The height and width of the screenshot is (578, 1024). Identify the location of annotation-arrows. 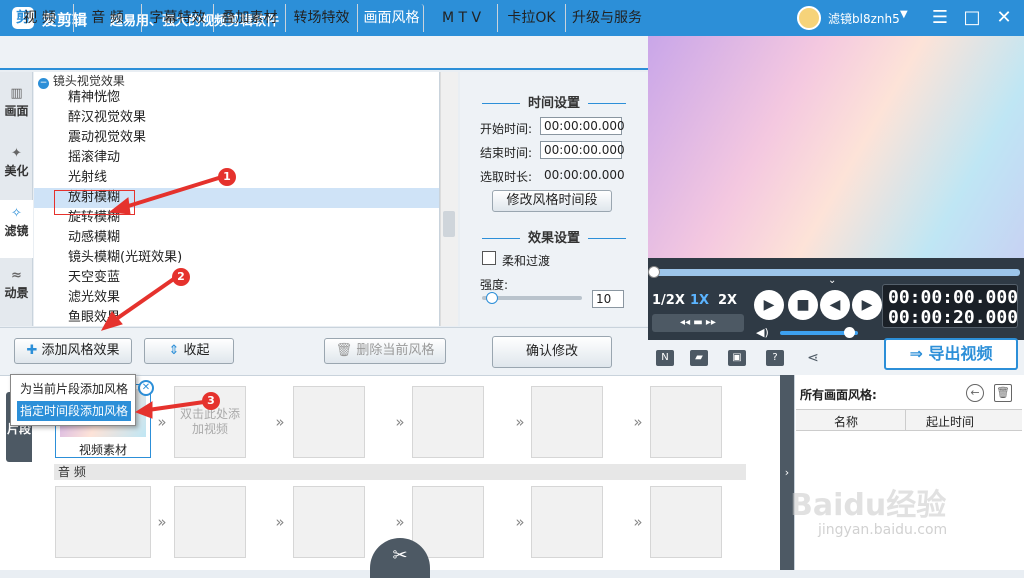
(163, 296).